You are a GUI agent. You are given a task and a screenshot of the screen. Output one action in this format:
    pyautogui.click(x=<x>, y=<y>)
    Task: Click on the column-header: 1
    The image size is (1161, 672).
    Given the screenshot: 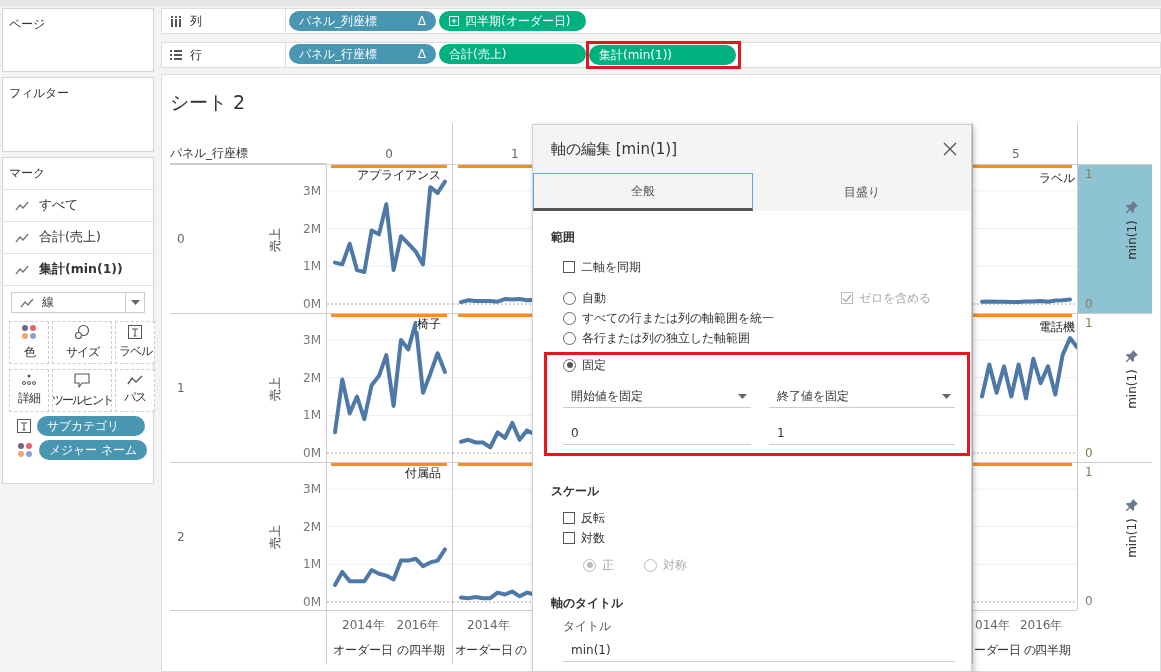 What is the action you would take?
    pyautogui.click(x=515, y=154)
    